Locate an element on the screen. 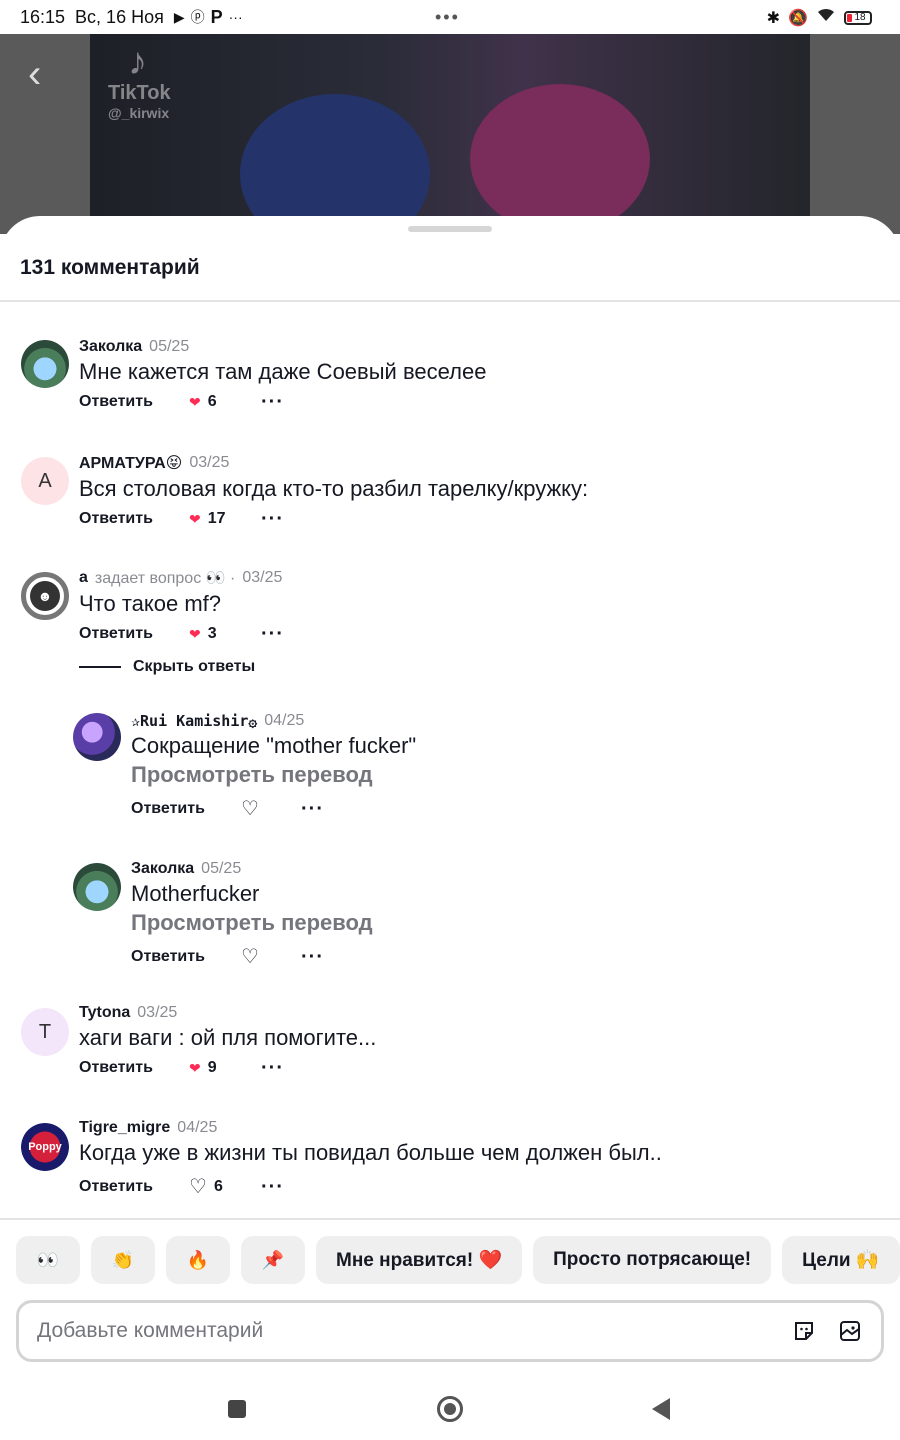 This screenshot has height=1440, width=900. avatar: Poppy is located at coordinates (45, 1147).